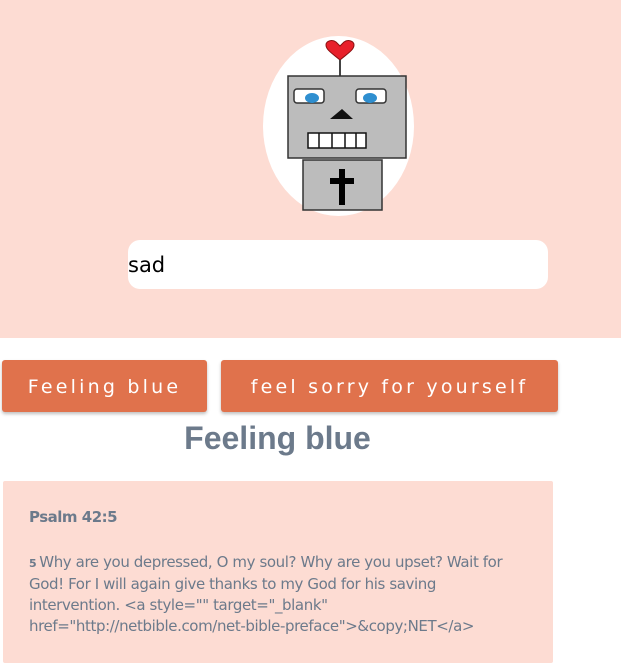  I want to click on topic-button-feel-sorry: feel sorry for yourself, so click(389, 386).